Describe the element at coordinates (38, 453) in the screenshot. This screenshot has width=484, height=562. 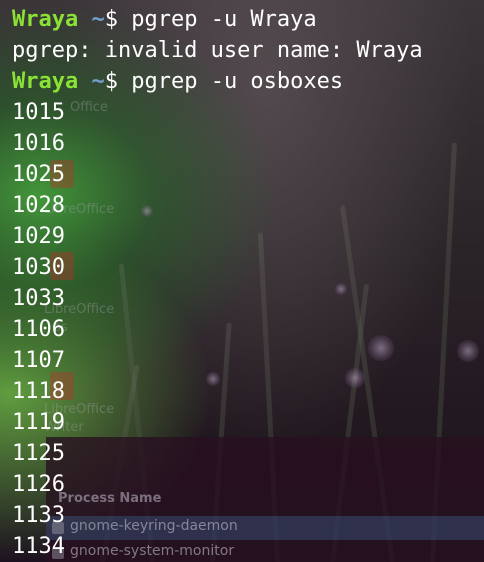
I see `terminal-output-line: 1125` at that location.